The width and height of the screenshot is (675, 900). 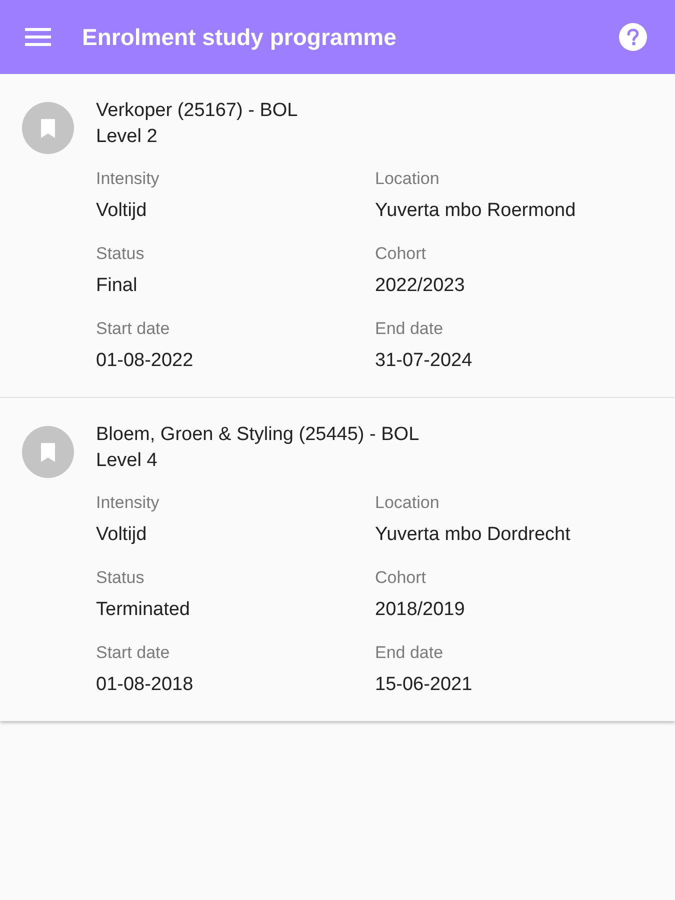 What do you see at coordinates (420, 286) in the screenshot?
I see `field-value: 2022/2023` at bounding box center [420, 286].